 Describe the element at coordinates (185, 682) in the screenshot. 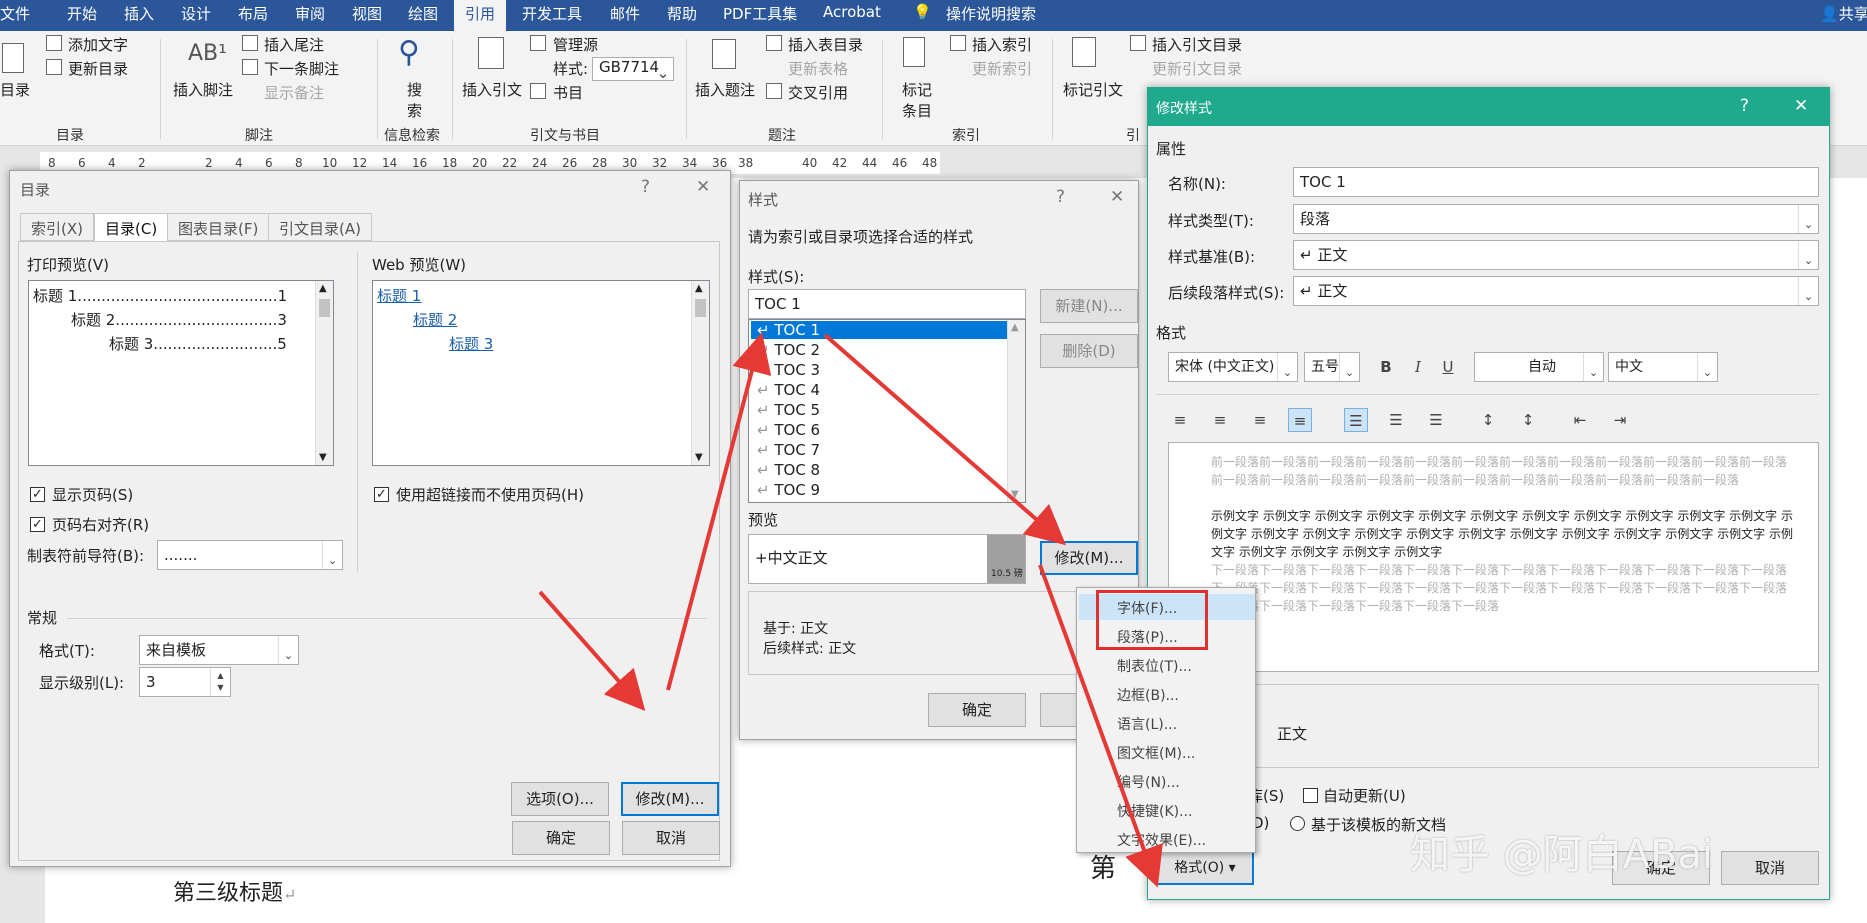

I see `show-levels-stepper: 3 ▲ ▼` at that location.